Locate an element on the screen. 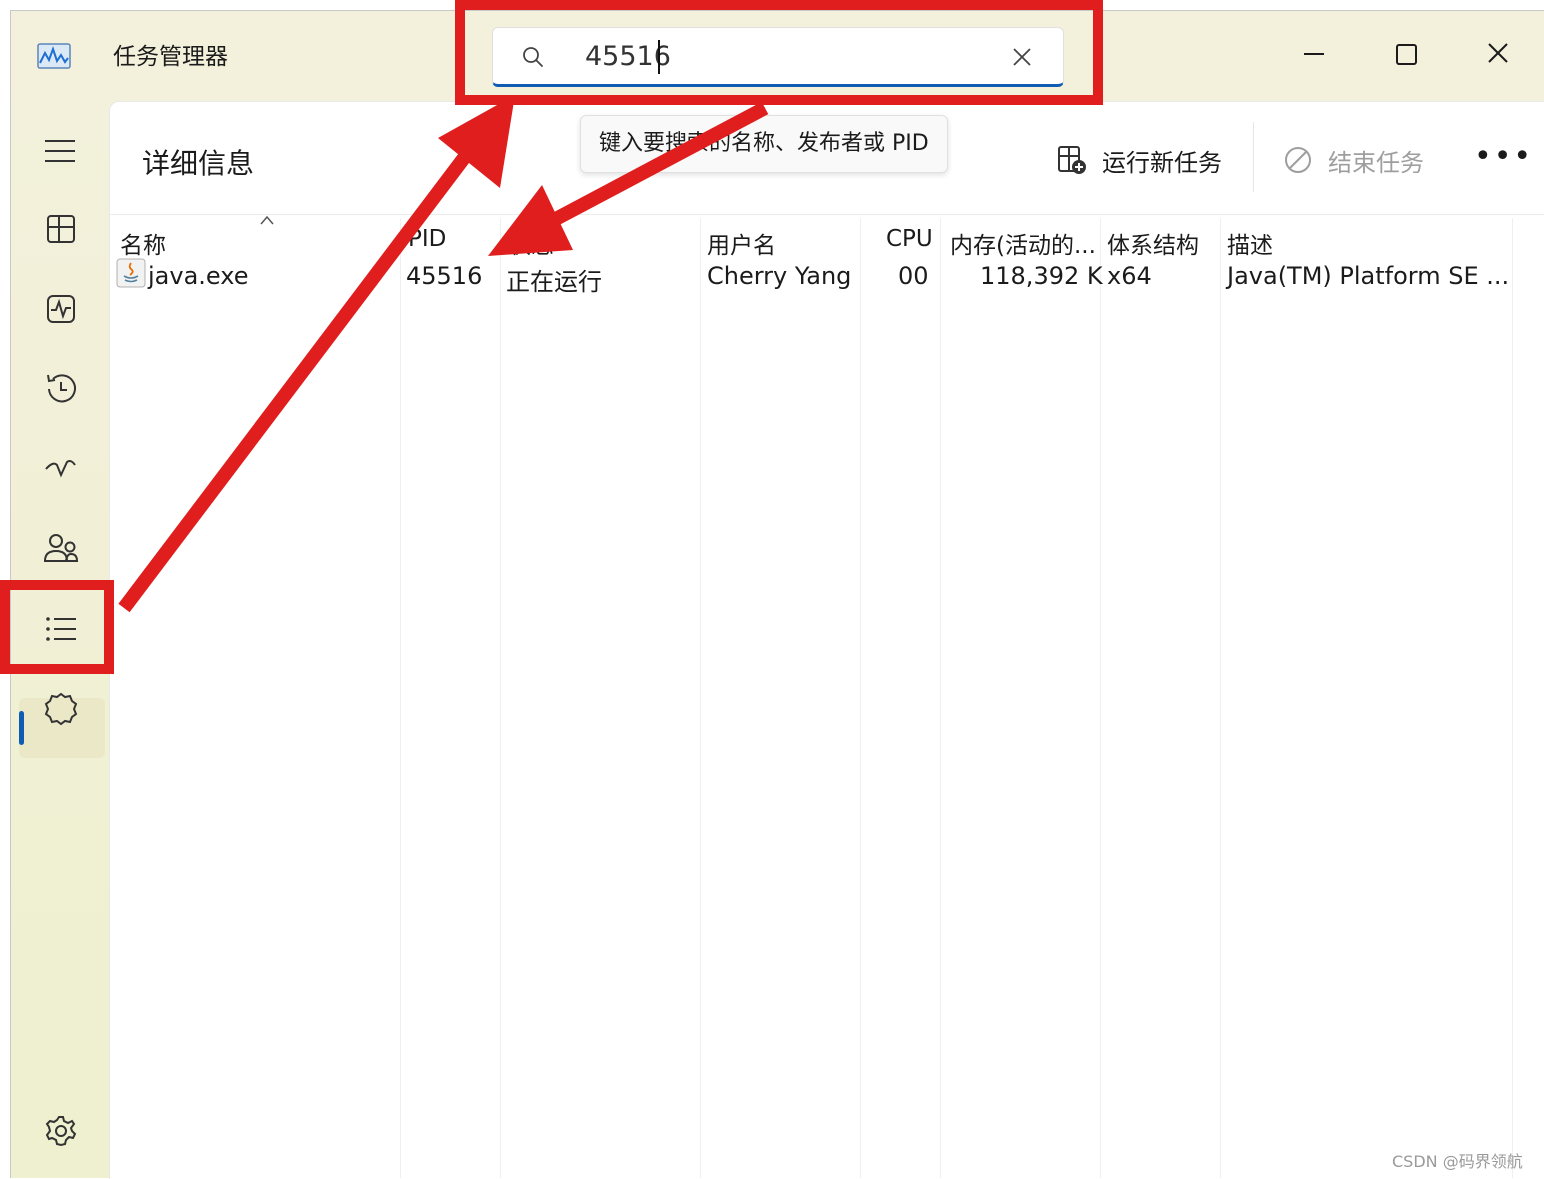 This screenshot has height=1179, width=1544. run-new-task-label: 运行新任务 is located at coordinates (1162, 162).